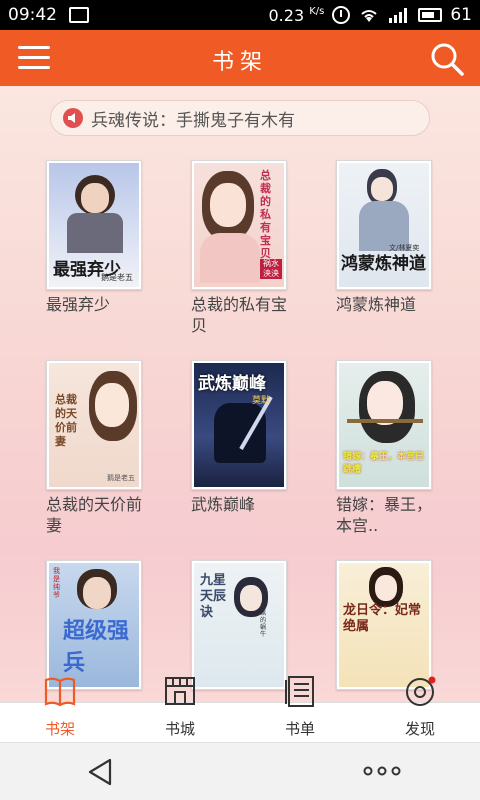  Describe the element at coordinates (78, 304) in the screenshot. I see `book-title: 最强弃少` at that location.